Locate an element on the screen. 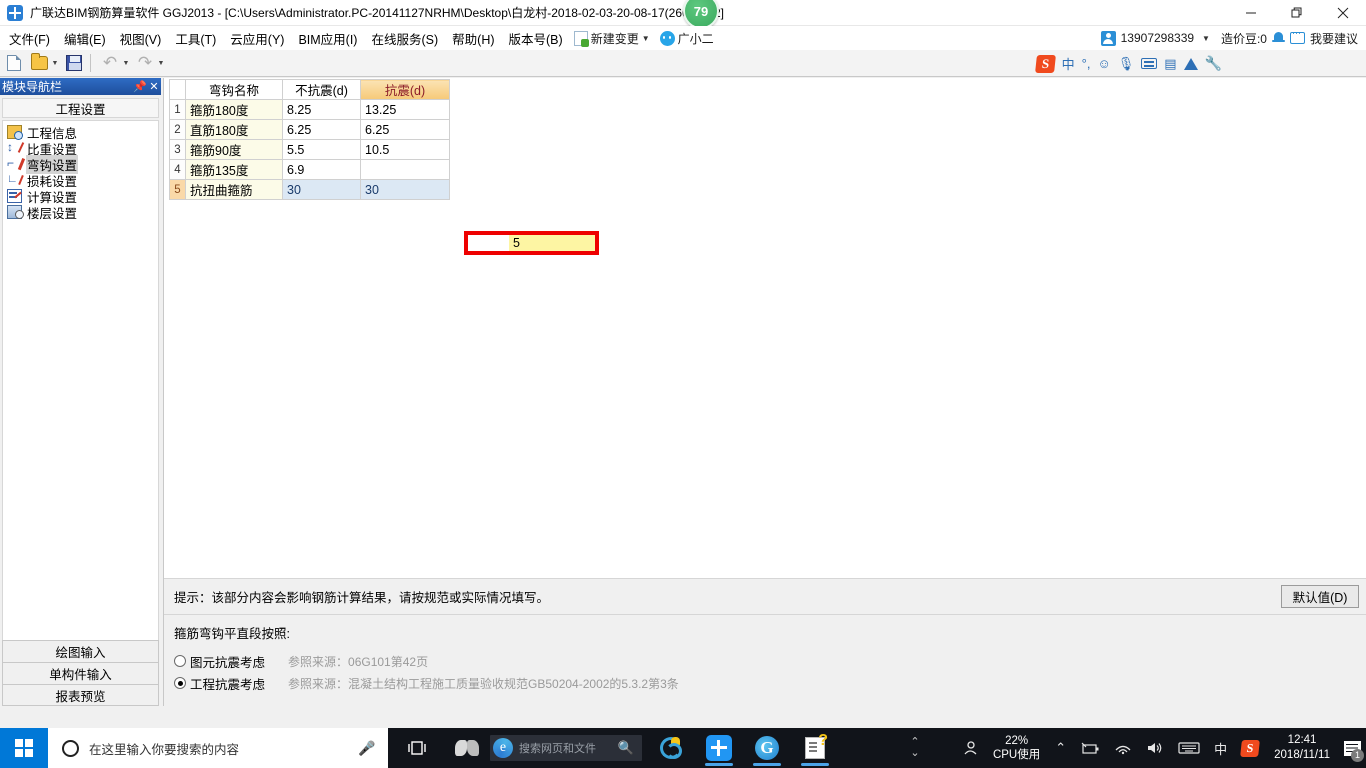 The width and height of the screenshot is (1366, 768). row-index: 2 is located at coordinates (177, 129).